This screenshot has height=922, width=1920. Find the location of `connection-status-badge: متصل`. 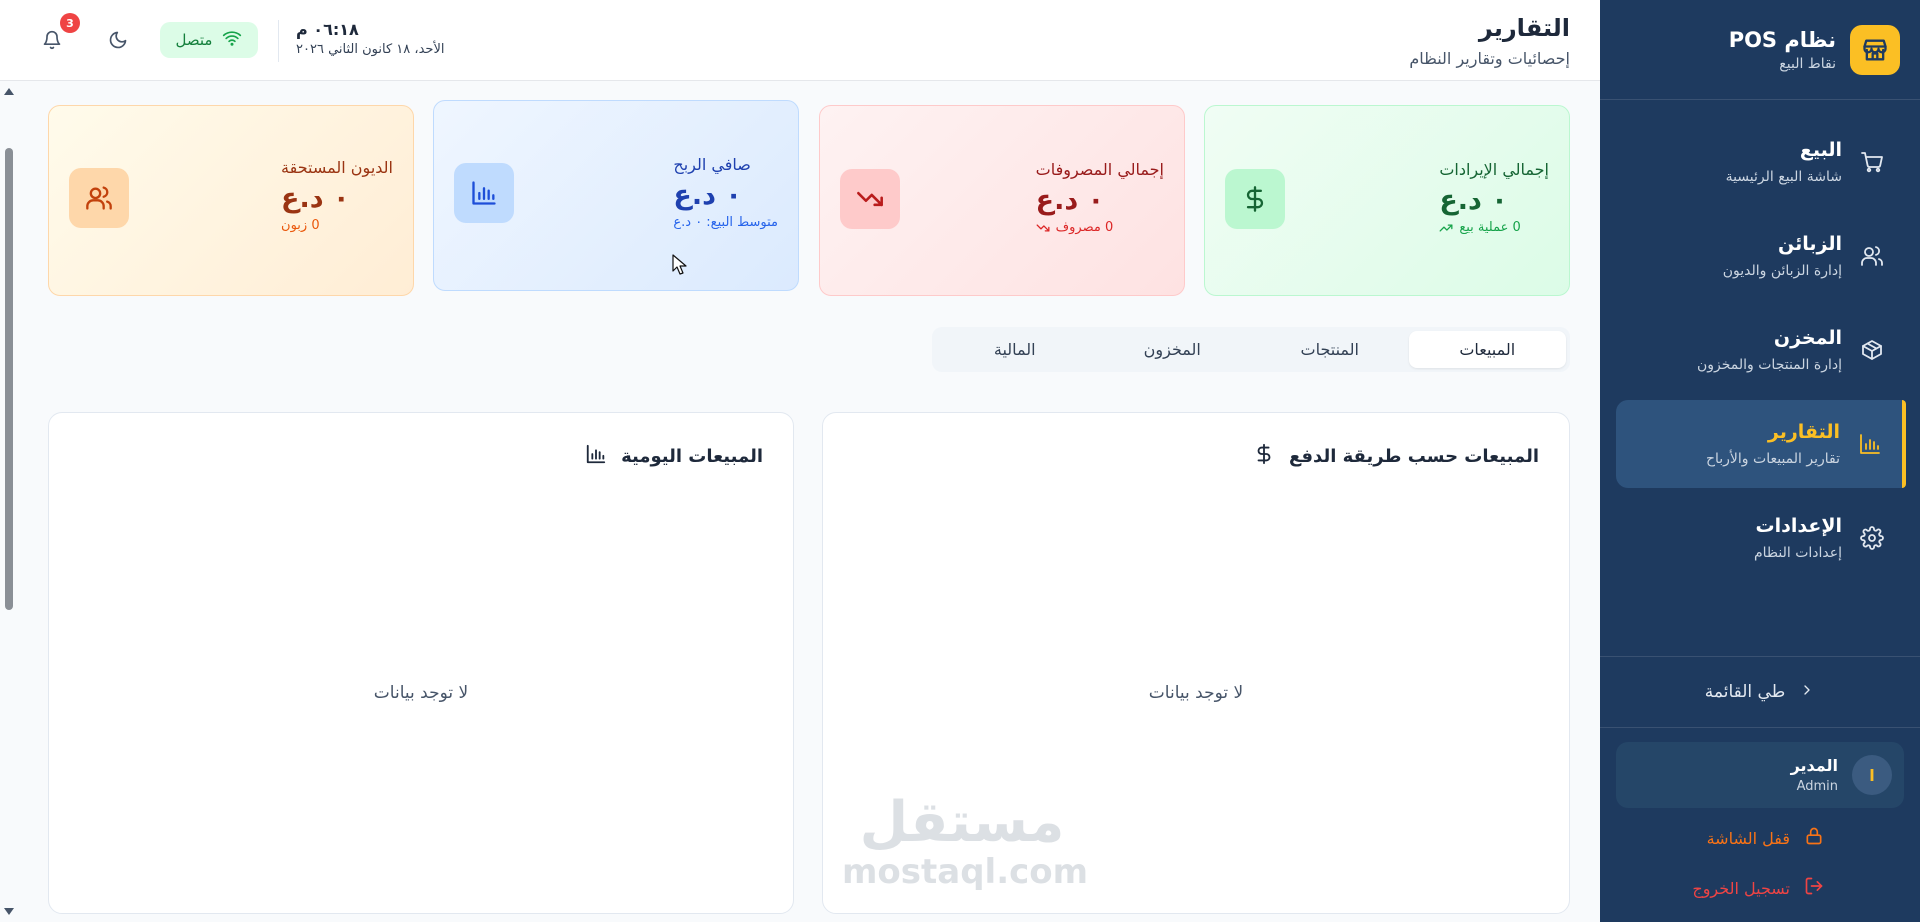

connection-status-badge: متصل is located at coordinates (209, 40).